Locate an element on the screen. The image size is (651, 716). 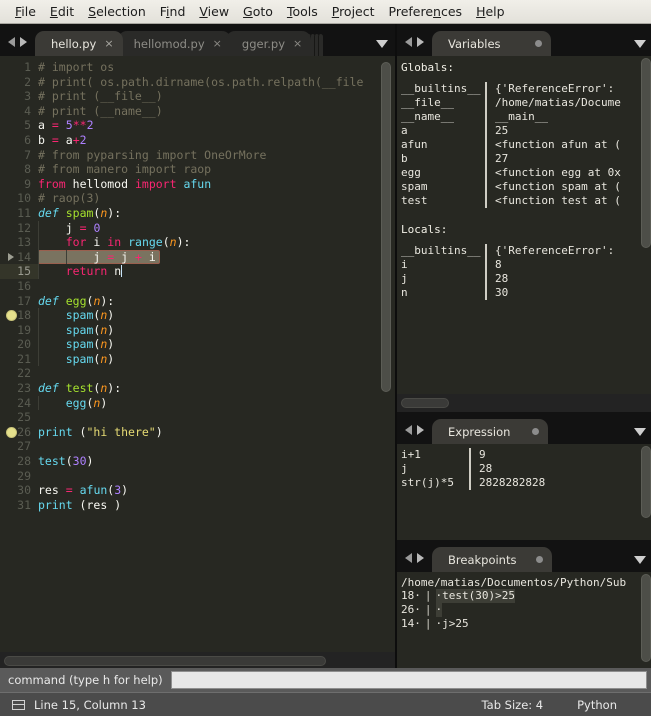
expression-content: i+1 9 j 28 str(j)*5 2828282828 is located at coordinates (524, 492).